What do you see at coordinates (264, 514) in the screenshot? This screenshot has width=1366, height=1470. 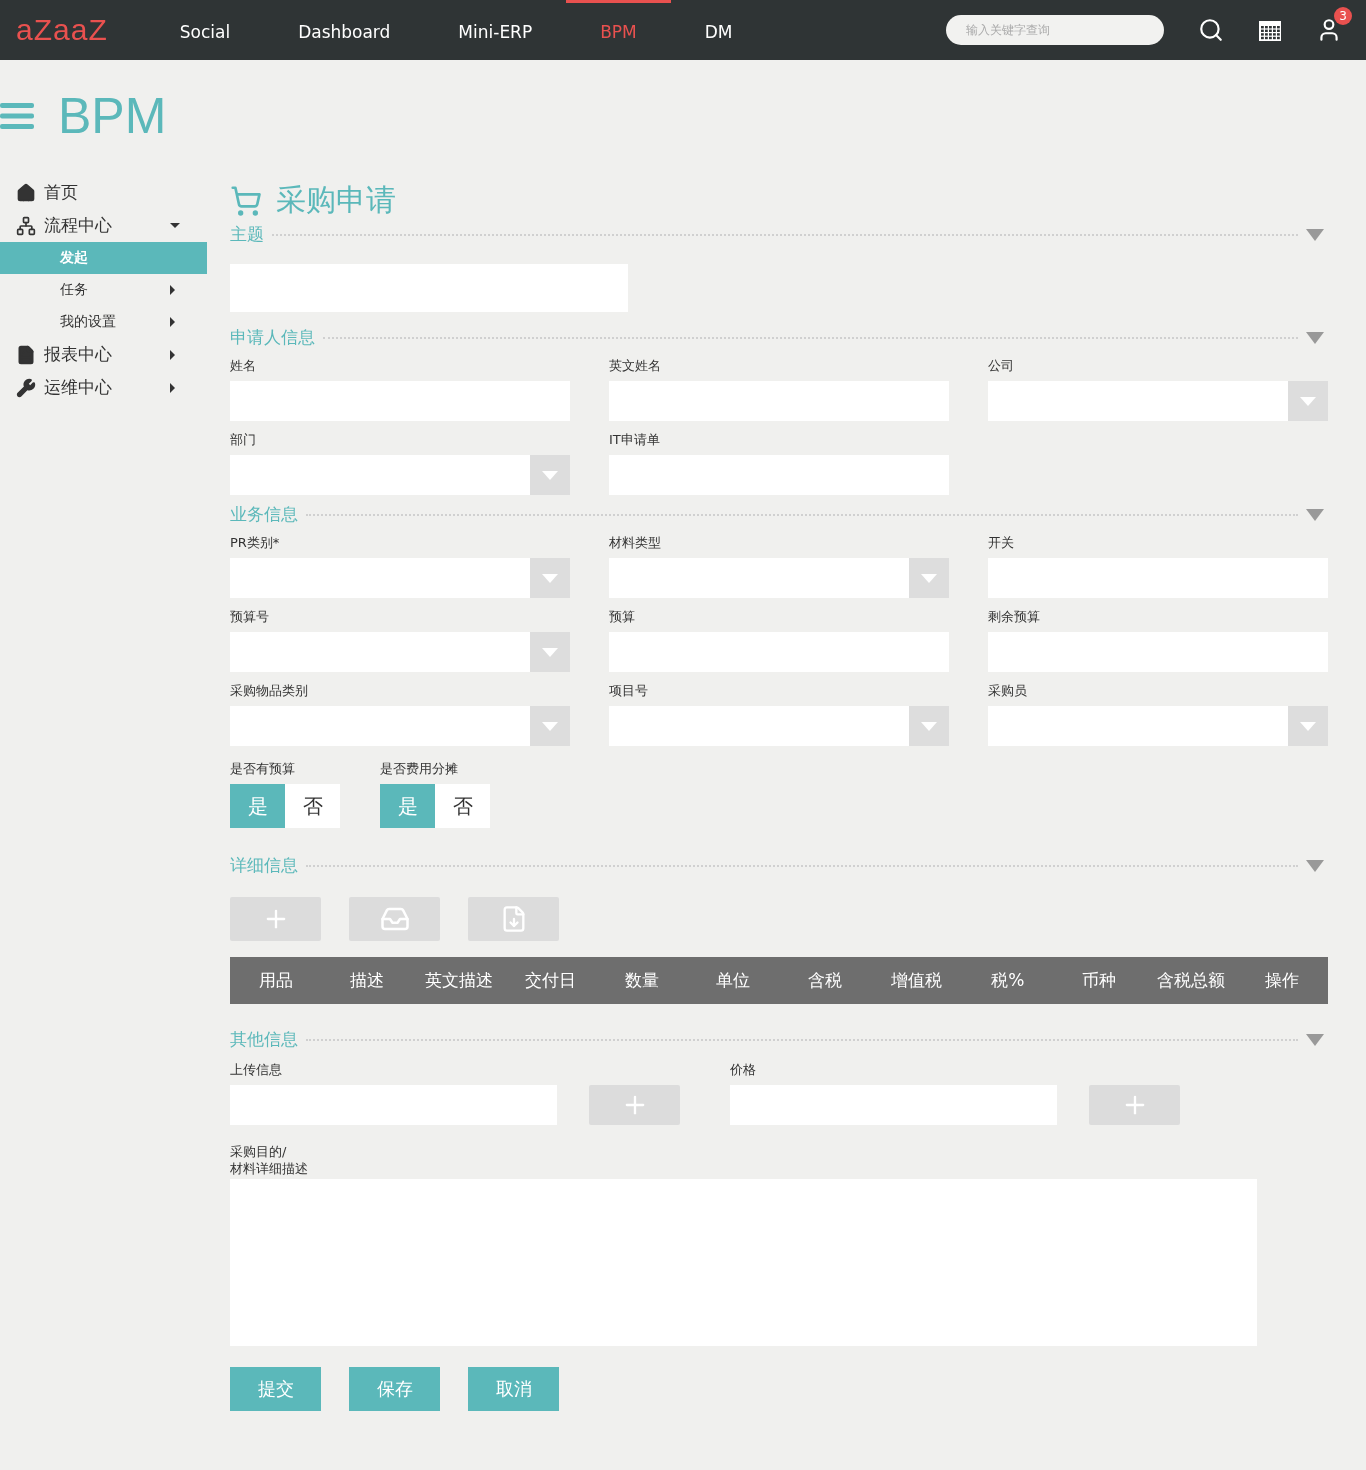 I see `section-title: 业务信息` at bounding box center [264, 514].